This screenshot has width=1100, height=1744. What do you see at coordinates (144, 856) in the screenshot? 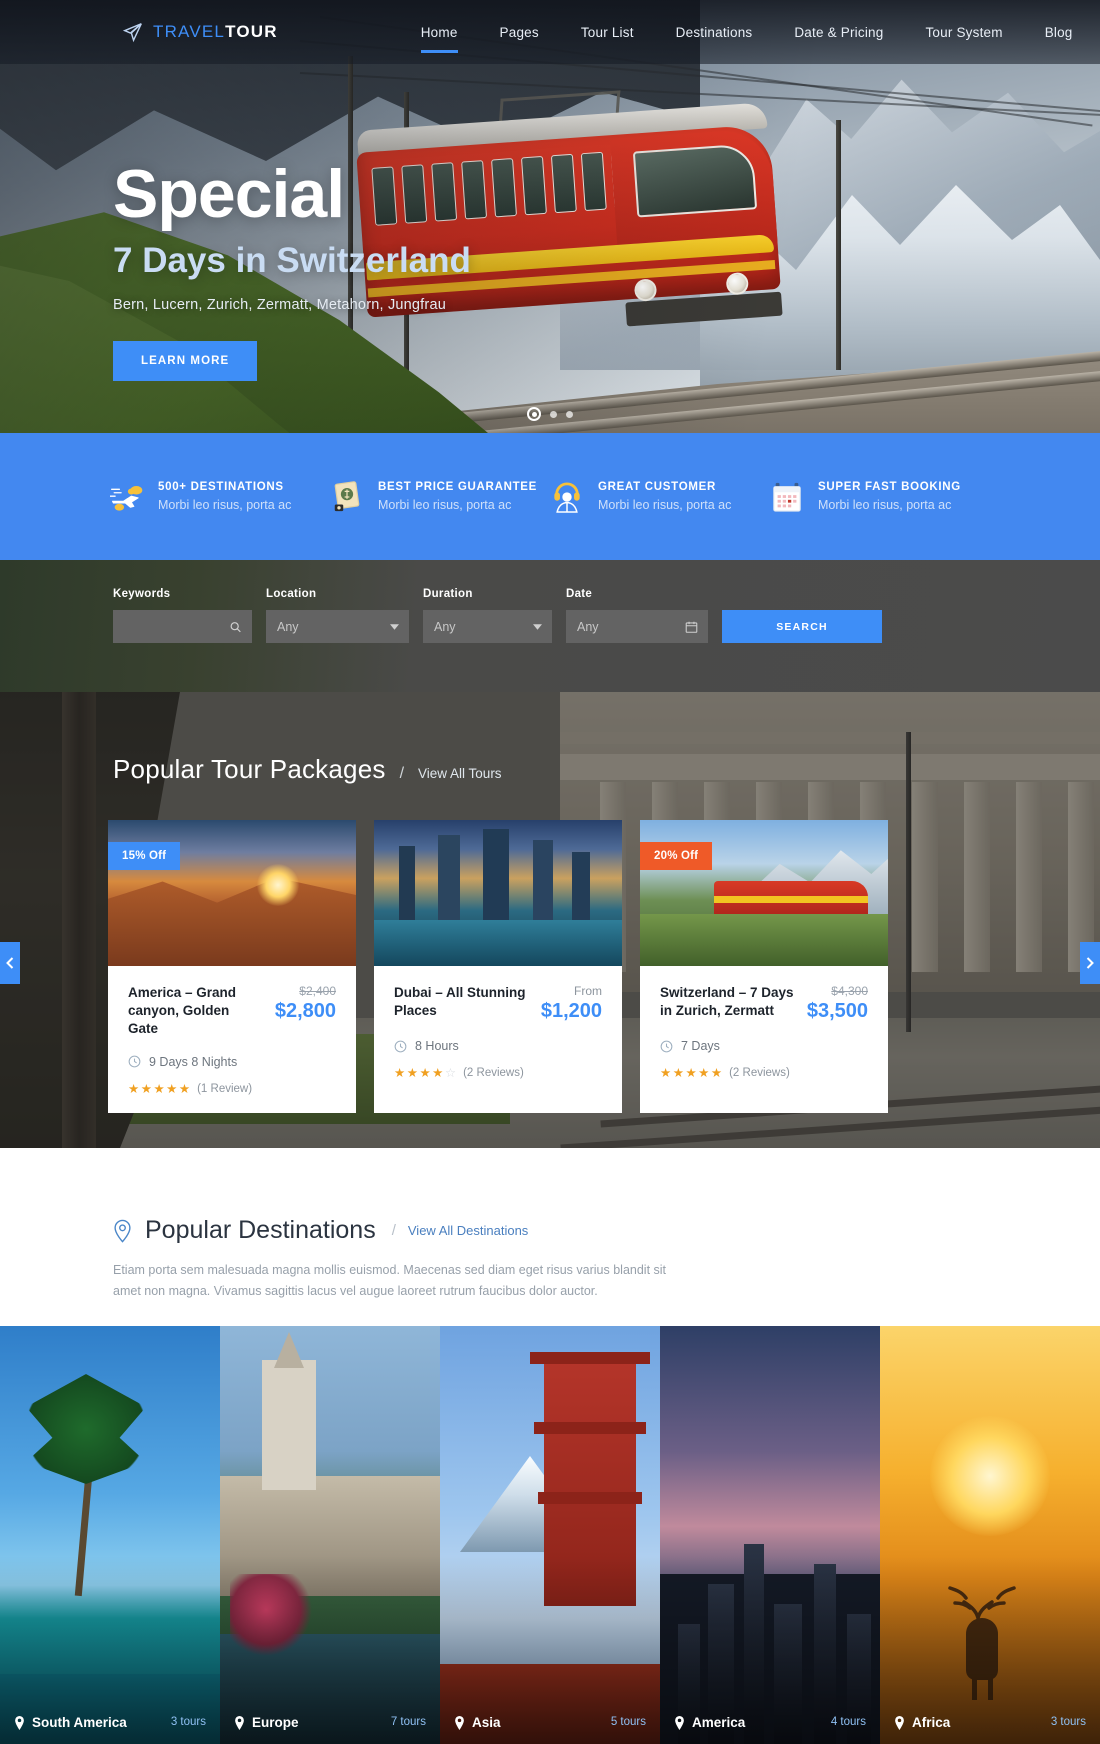
I see `discount-badge: 15% Off` at bounding box center [144, 856].